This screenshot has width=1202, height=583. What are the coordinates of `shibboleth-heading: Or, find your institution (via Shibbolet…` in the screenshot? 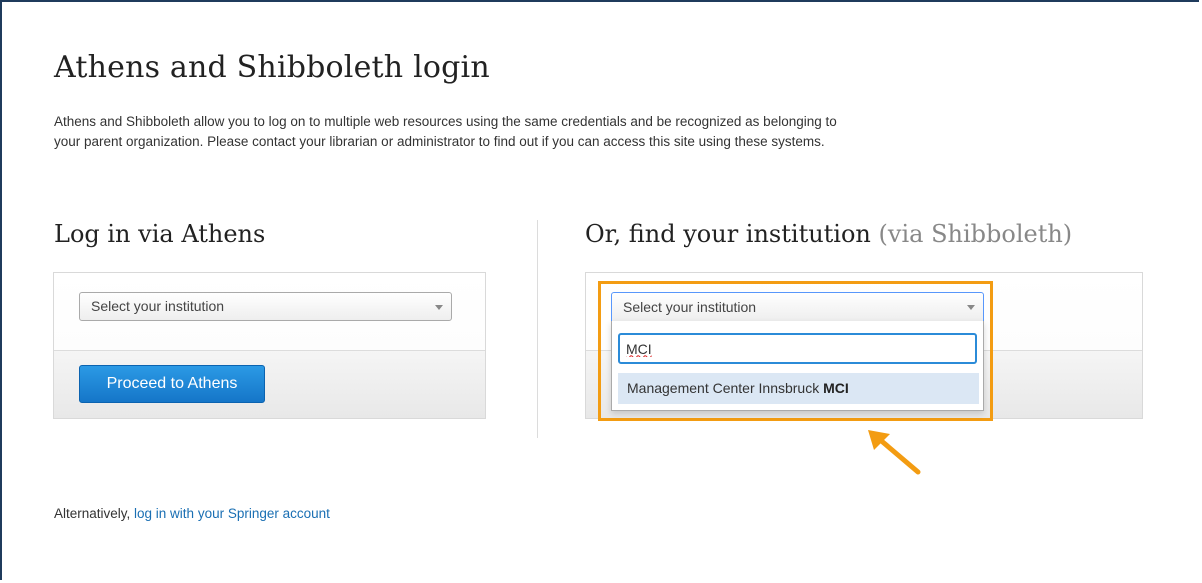 It's located at (828, 234).